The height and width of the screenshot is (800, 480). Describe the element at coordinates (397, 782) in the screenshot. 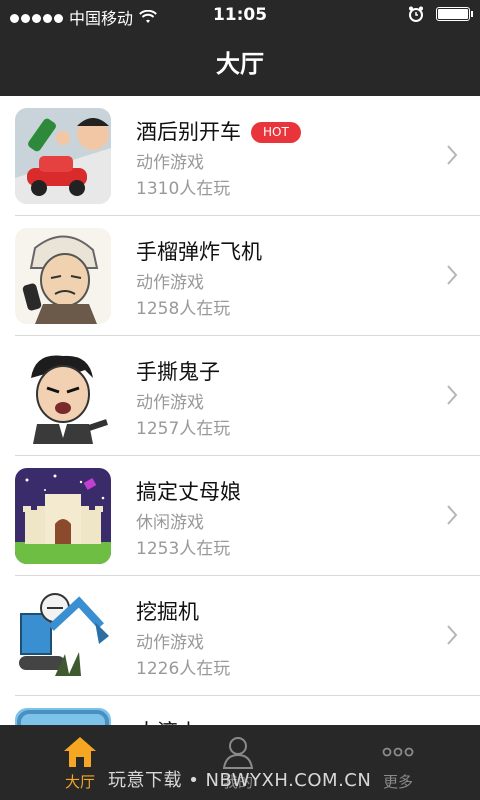

I see `tab-label: 更多` at that location.